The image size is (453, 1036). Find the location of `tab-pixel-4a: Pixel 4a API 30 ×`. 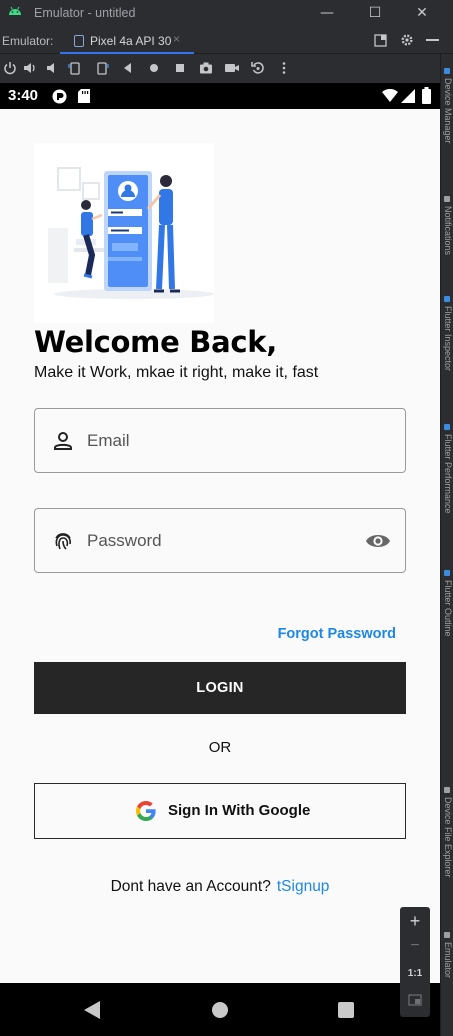

tab-pixel-4a: Pixel 4a API 30 × is located at coordinates (127, 41).